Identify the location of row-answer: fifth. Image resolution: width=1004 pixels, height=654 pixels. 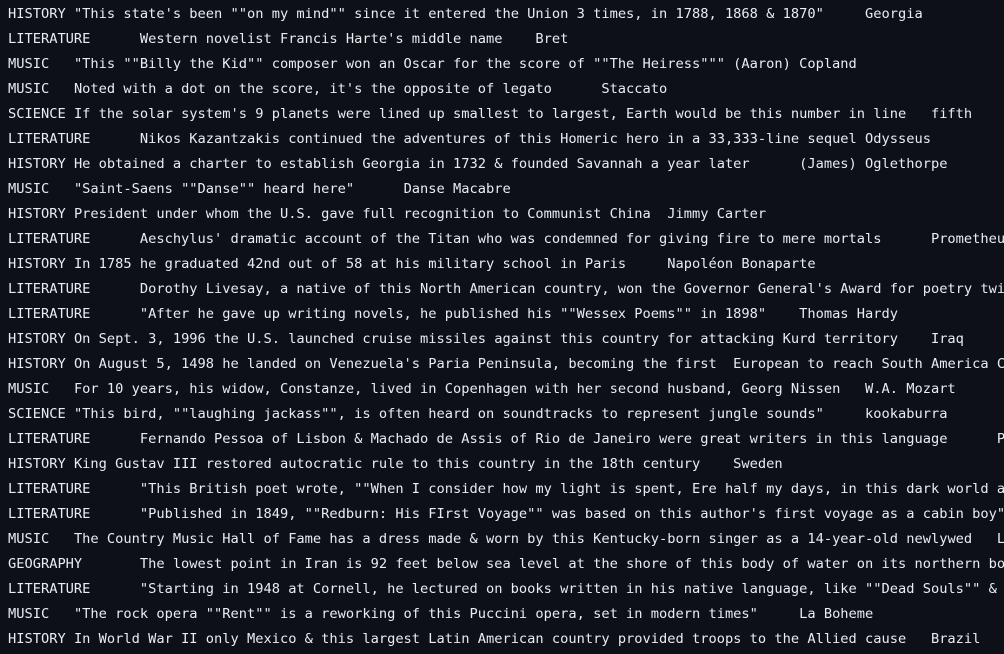
(951, 114).